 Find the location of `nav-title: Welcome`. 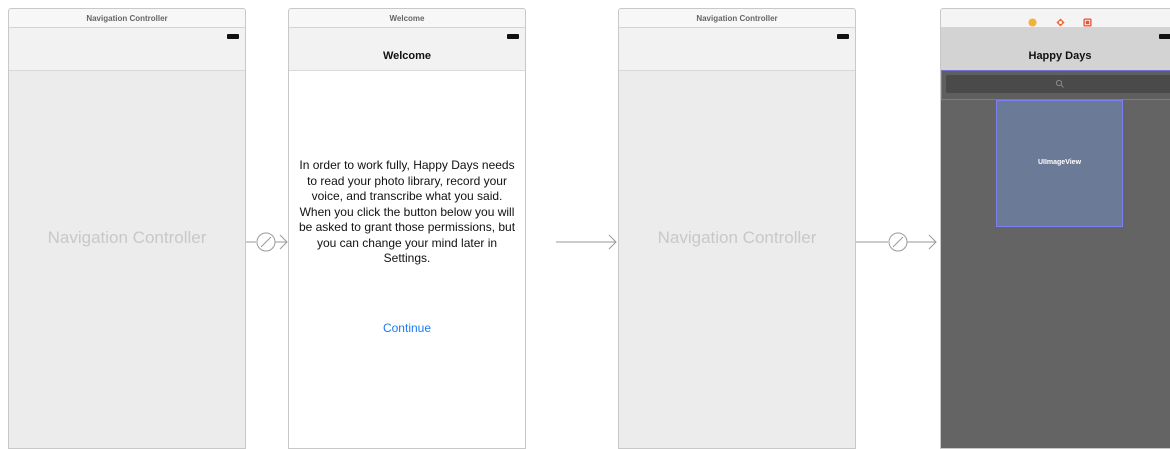

nav-title: Welcome is located at coordinates (407, 56).